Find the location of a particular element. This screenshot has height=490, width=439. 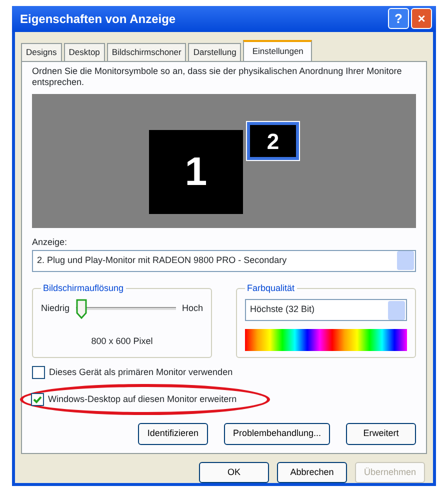

field-label: Anzeige: is located at coordinates (50, 242).